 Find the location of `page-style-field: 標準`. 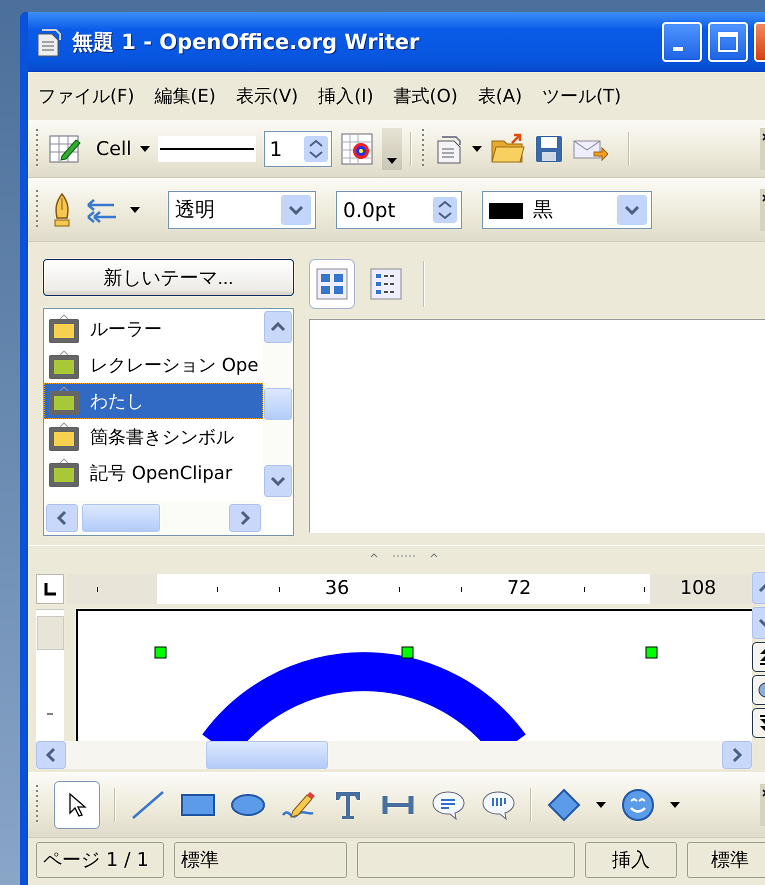

page-style-field: 標準 is located at coordinates (260, 860).